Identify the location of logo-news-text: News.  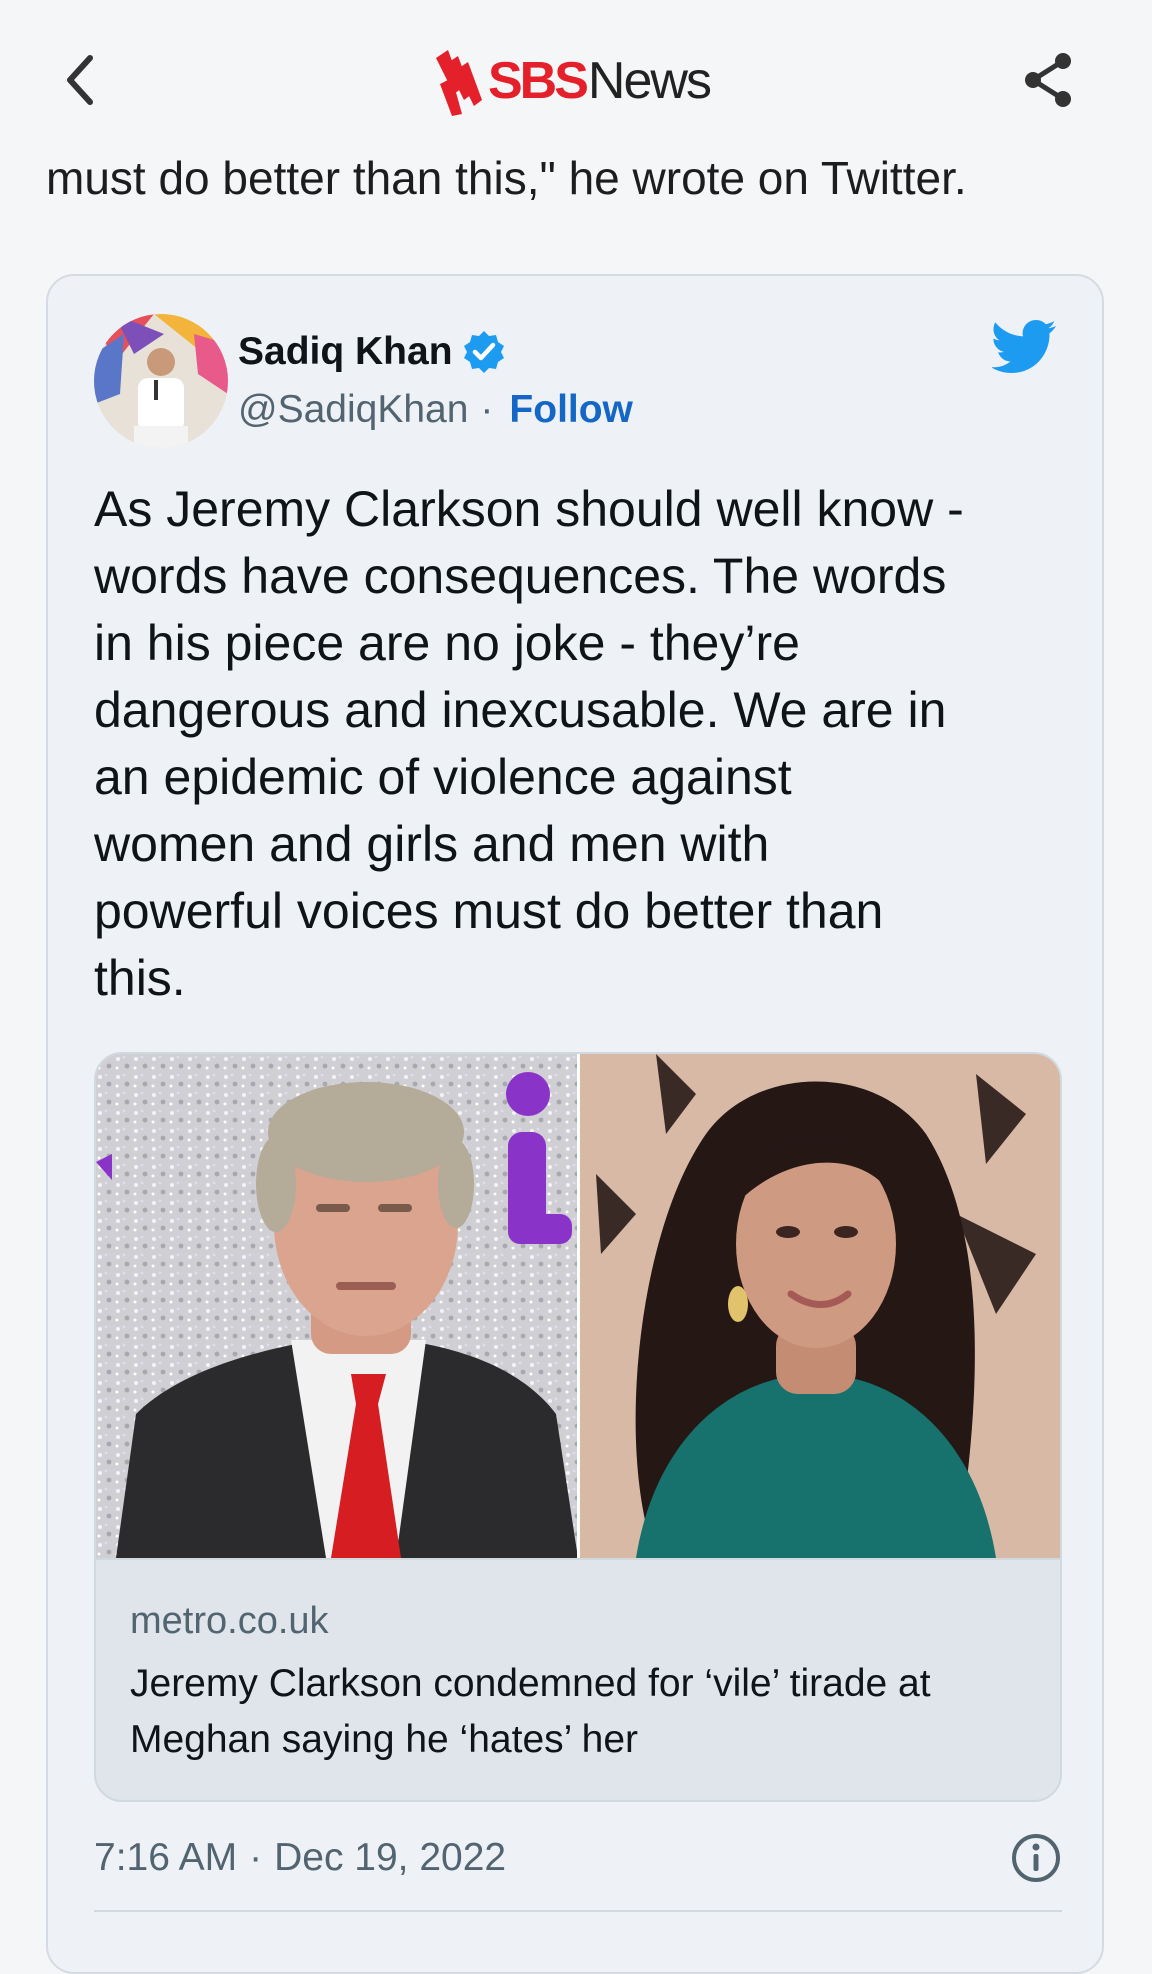
(649, 81).